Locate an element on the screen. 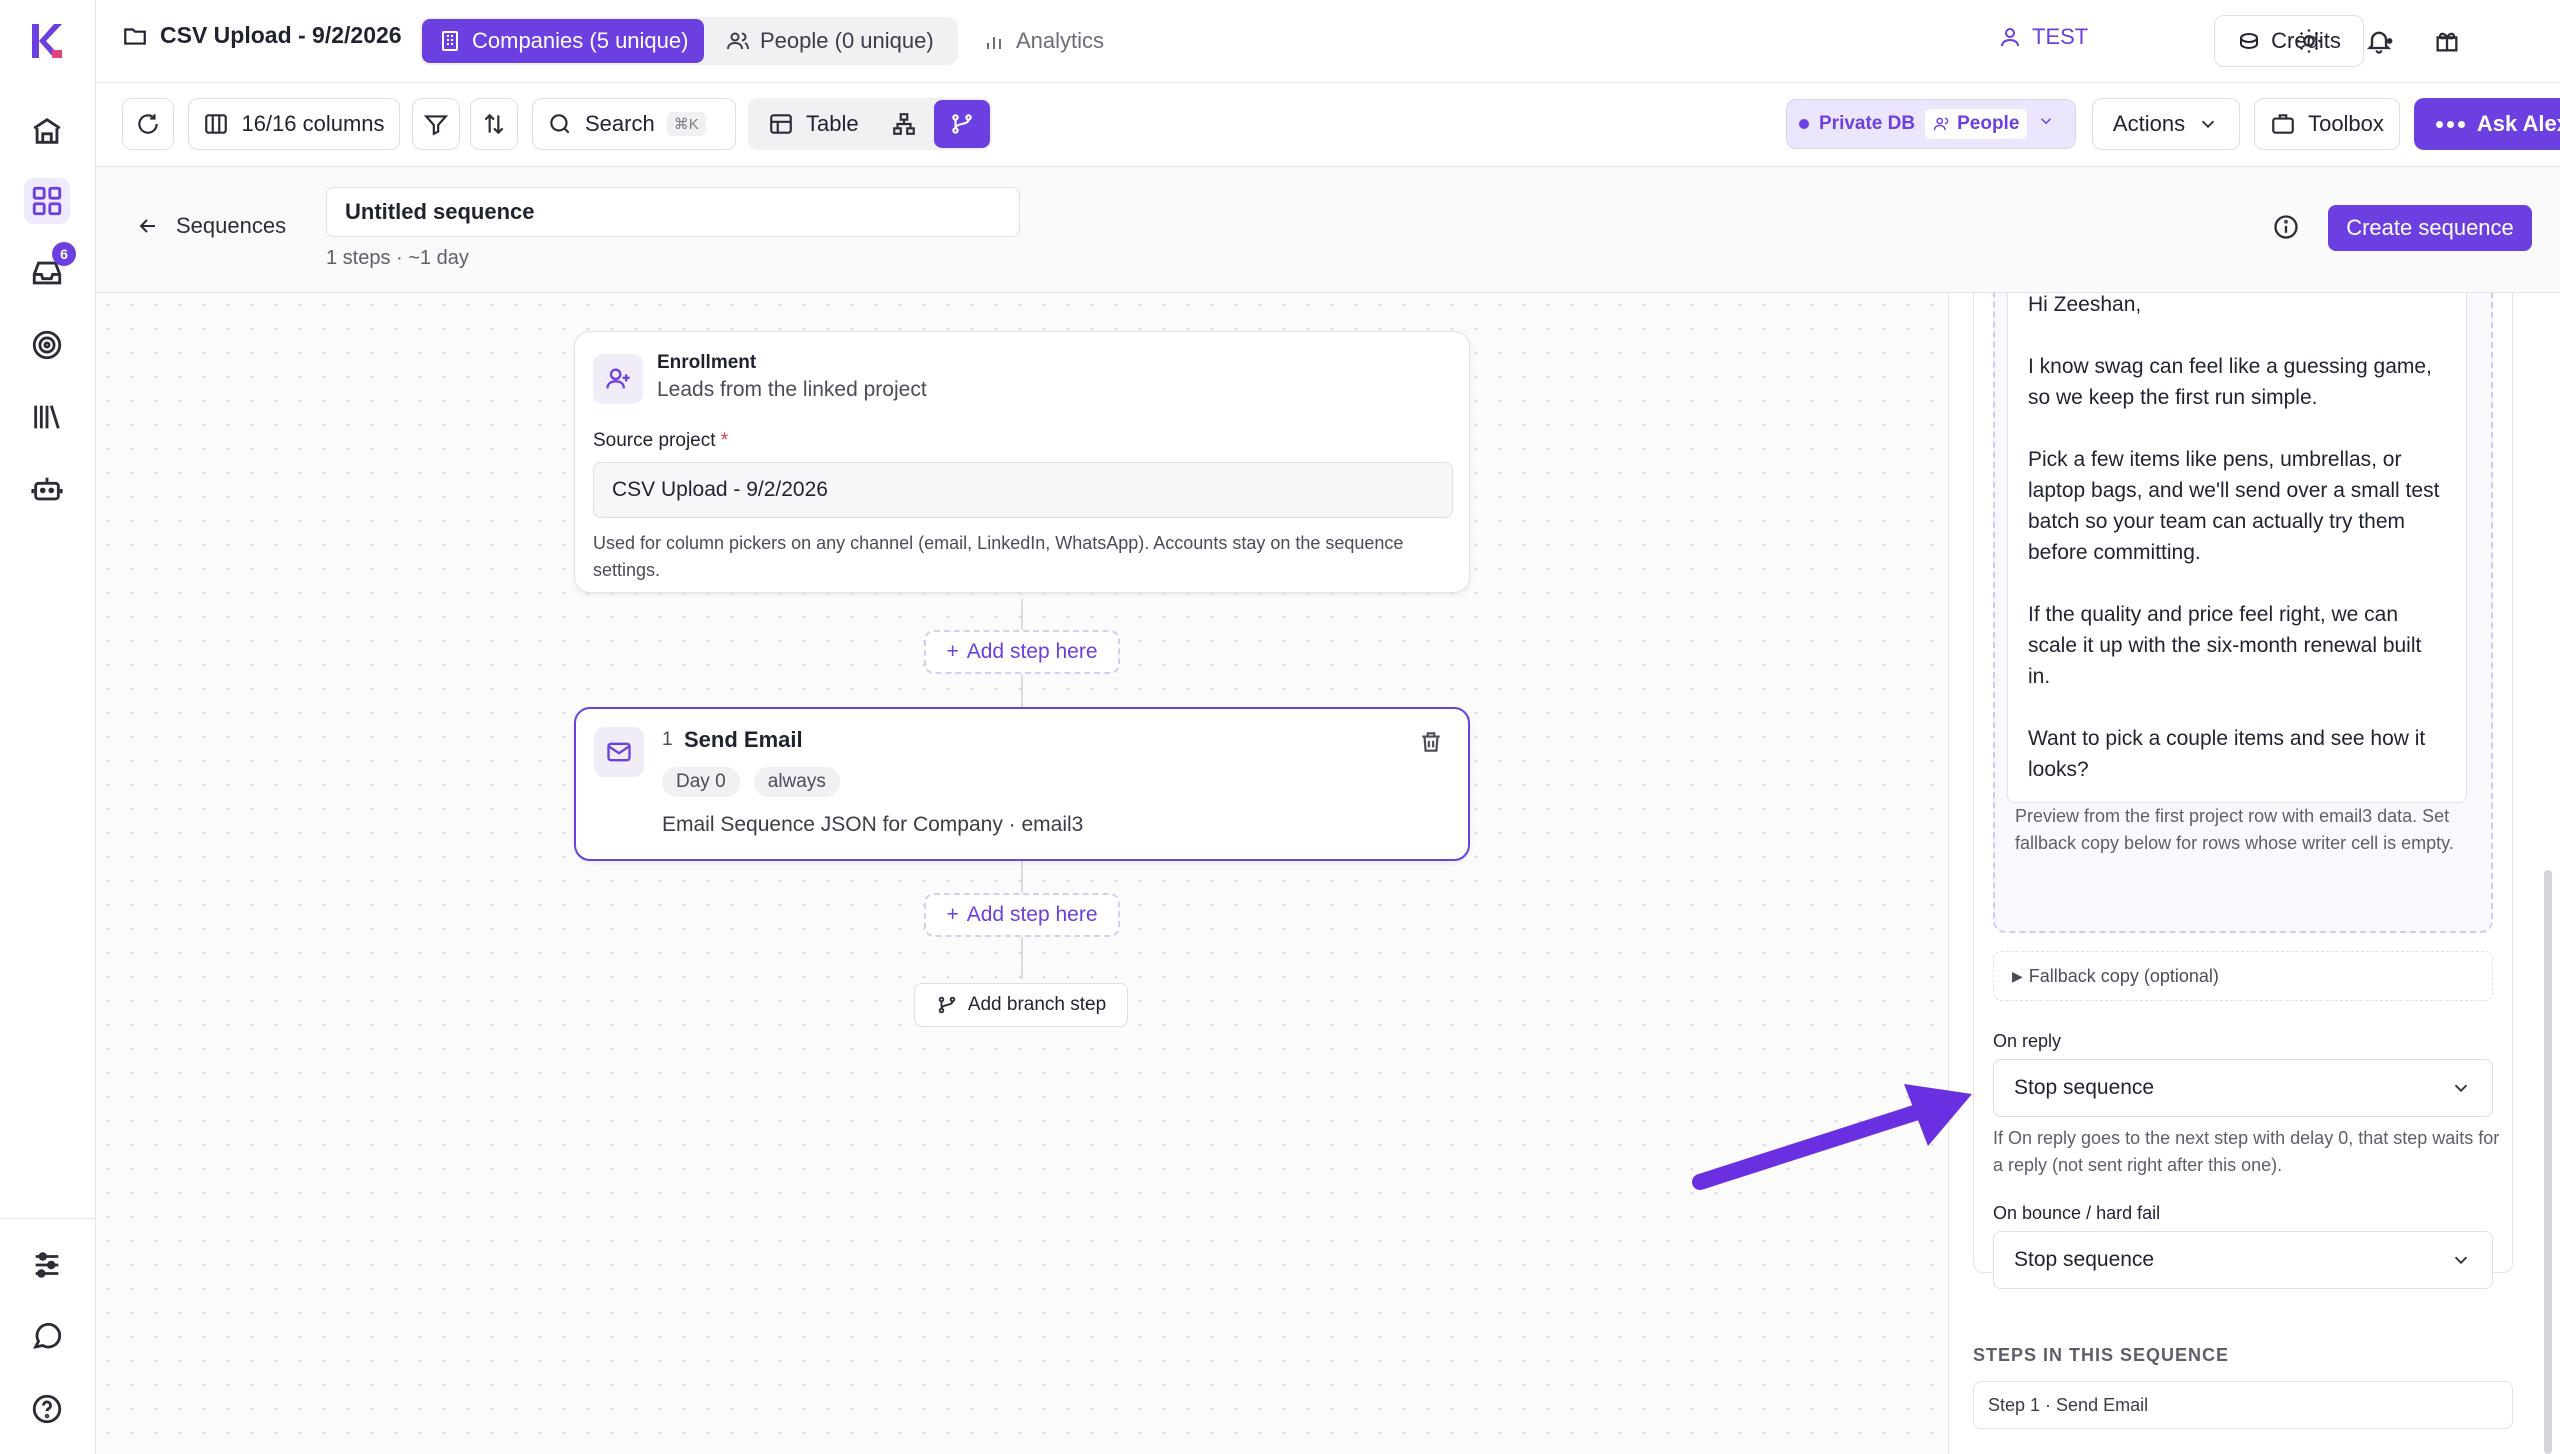  filter-icon is located at coordinates (436, 125).